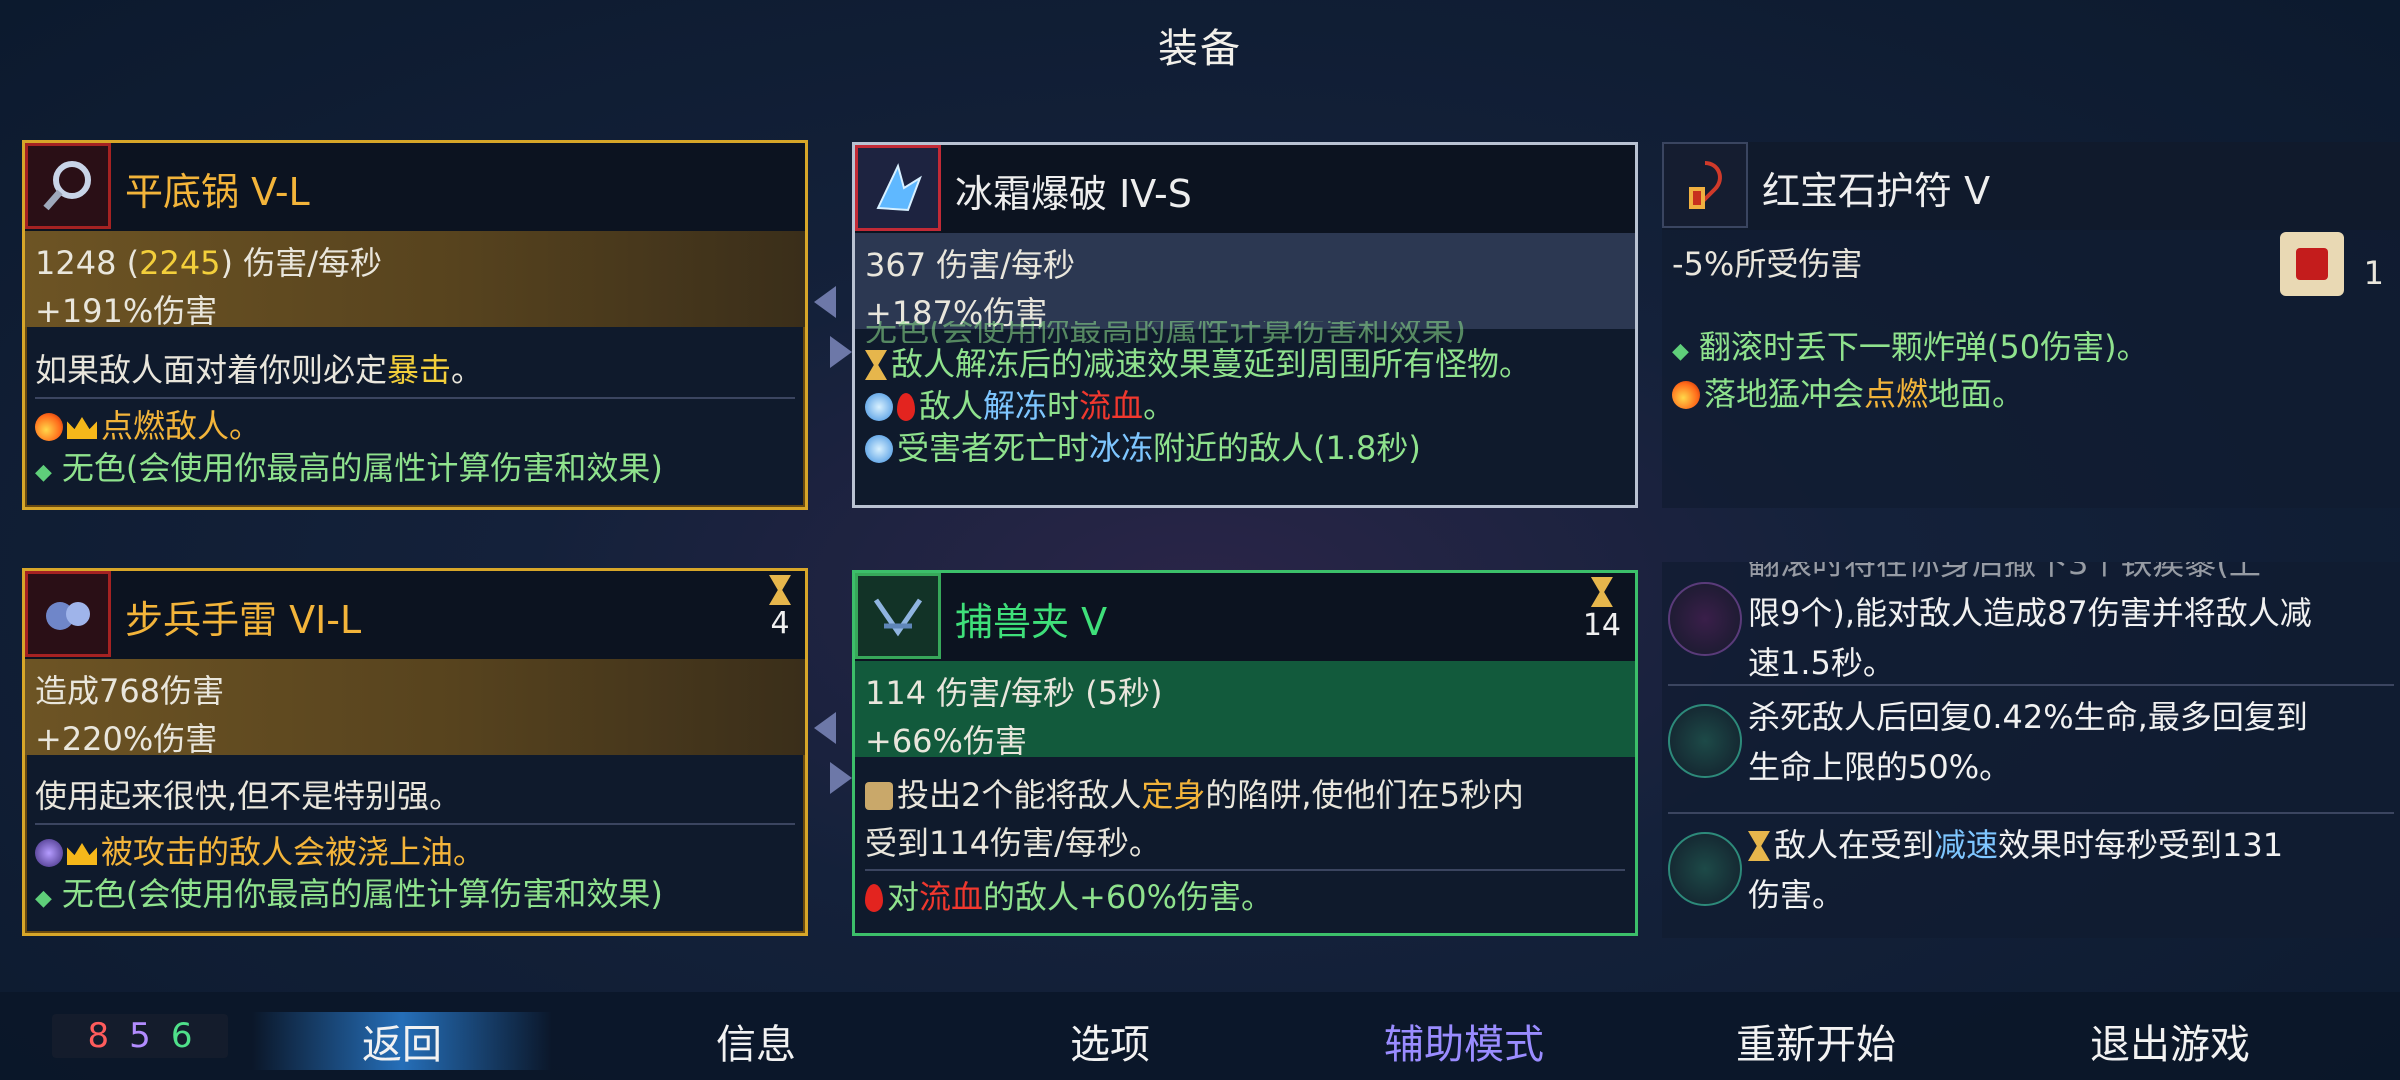  What do you see at coordinates (951, 897) in the screenshot?
I see `bleed-keyword: 流血` at bounding box center [951, 897].